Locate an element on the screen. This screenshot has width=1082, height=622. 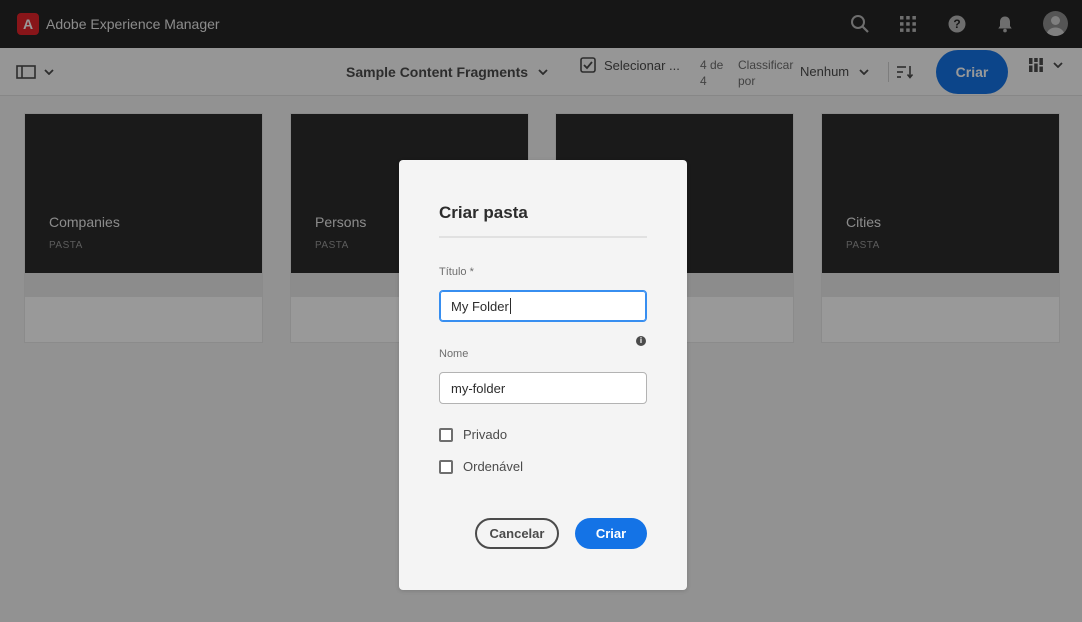
title-input: My Folder is located at coordinates (543, 306).